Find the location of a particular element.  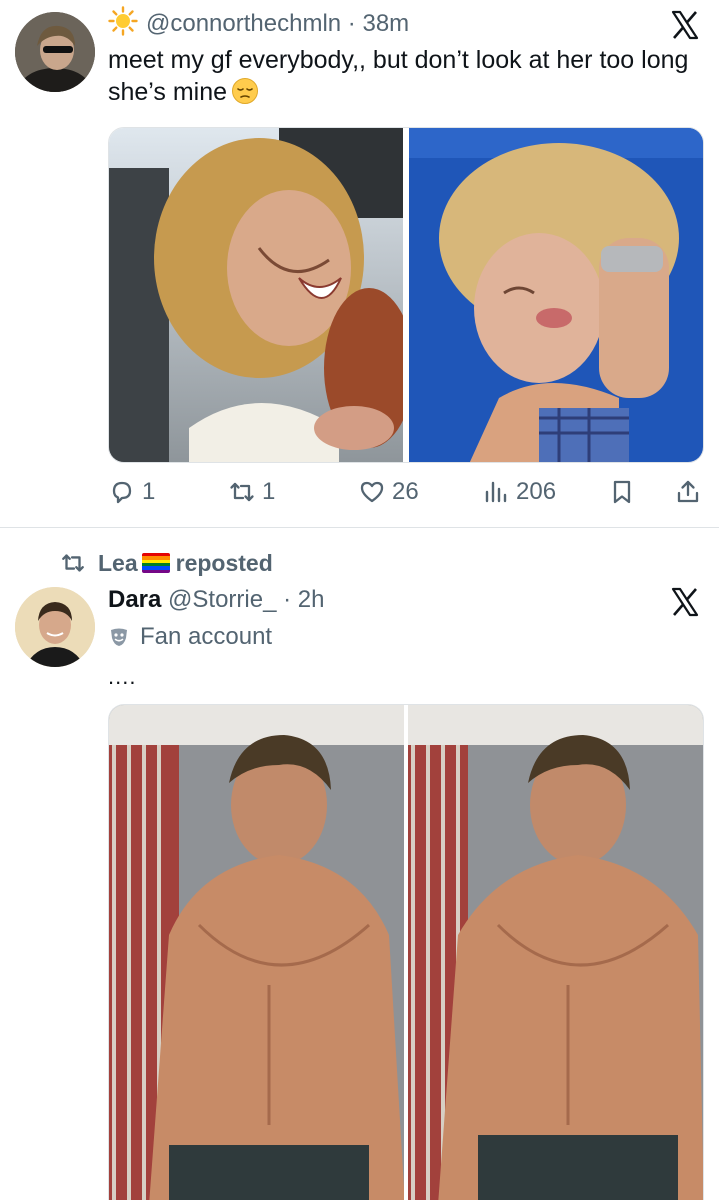

repost-count: 1 is located at coordinates (269, 491).